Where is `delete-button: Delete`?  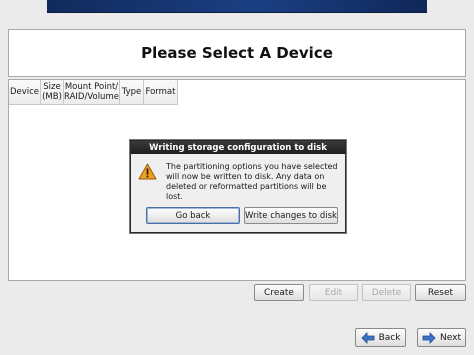
delete-button: Delete is located at coordinates (386, 292).